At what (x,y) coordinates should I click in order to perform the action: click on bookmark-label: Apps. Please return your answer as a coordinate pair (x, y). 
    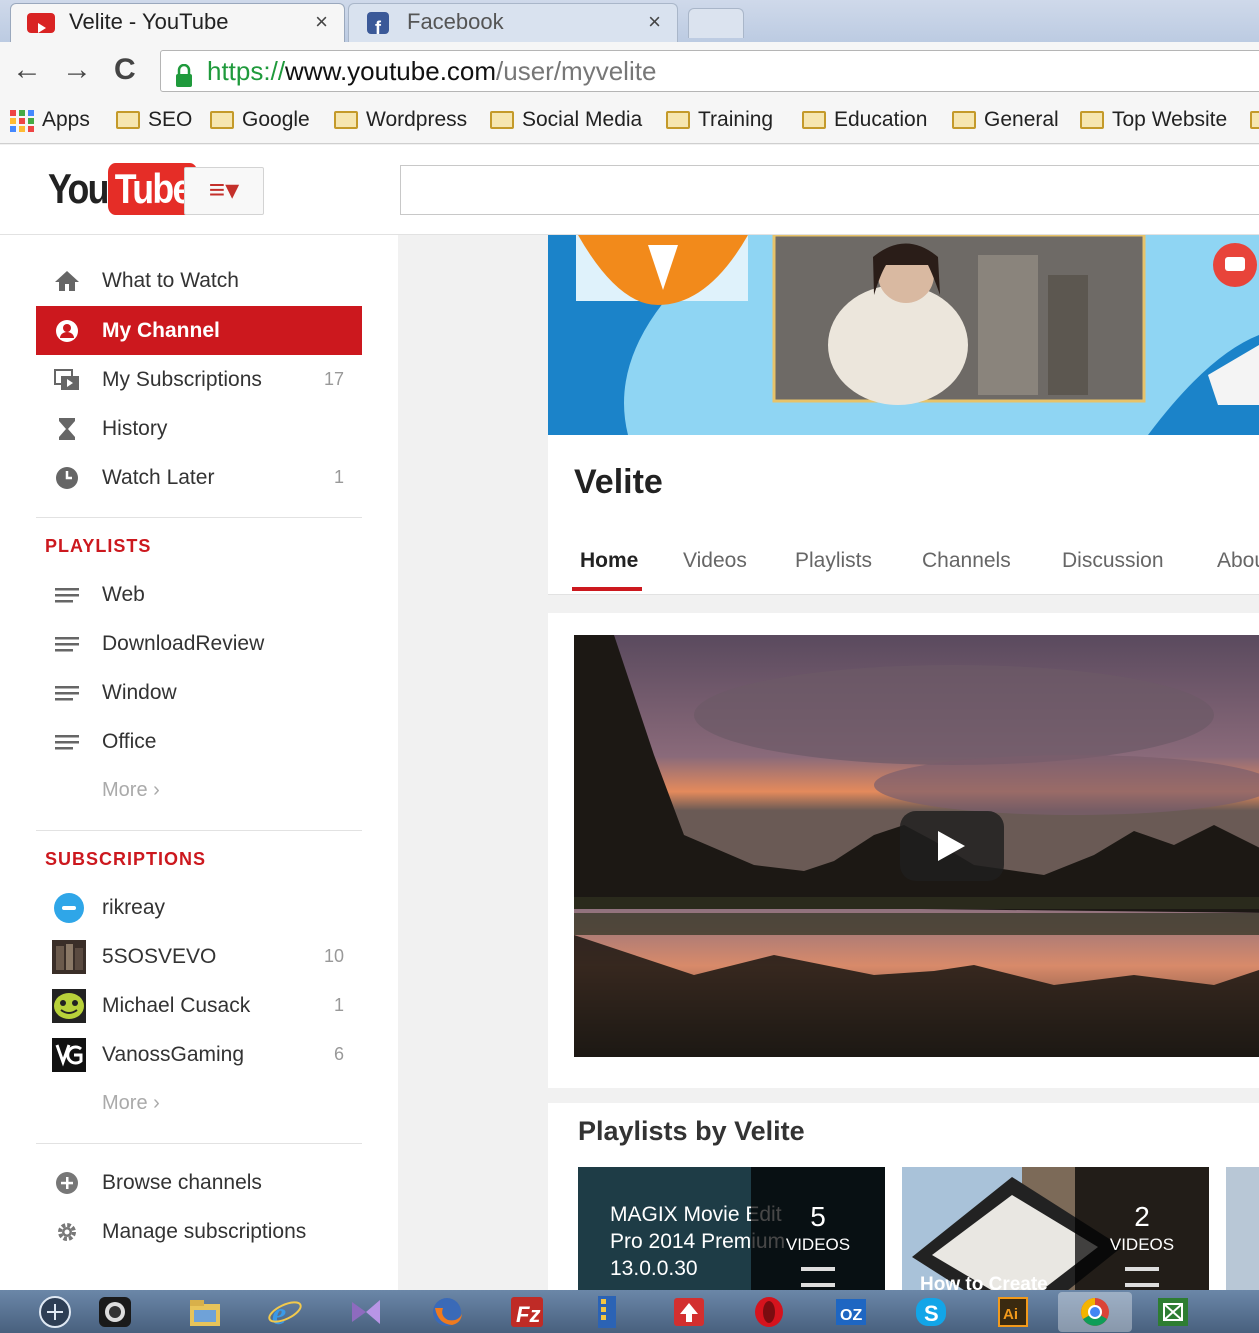
    Looking at the image, I should click on (66, 119).